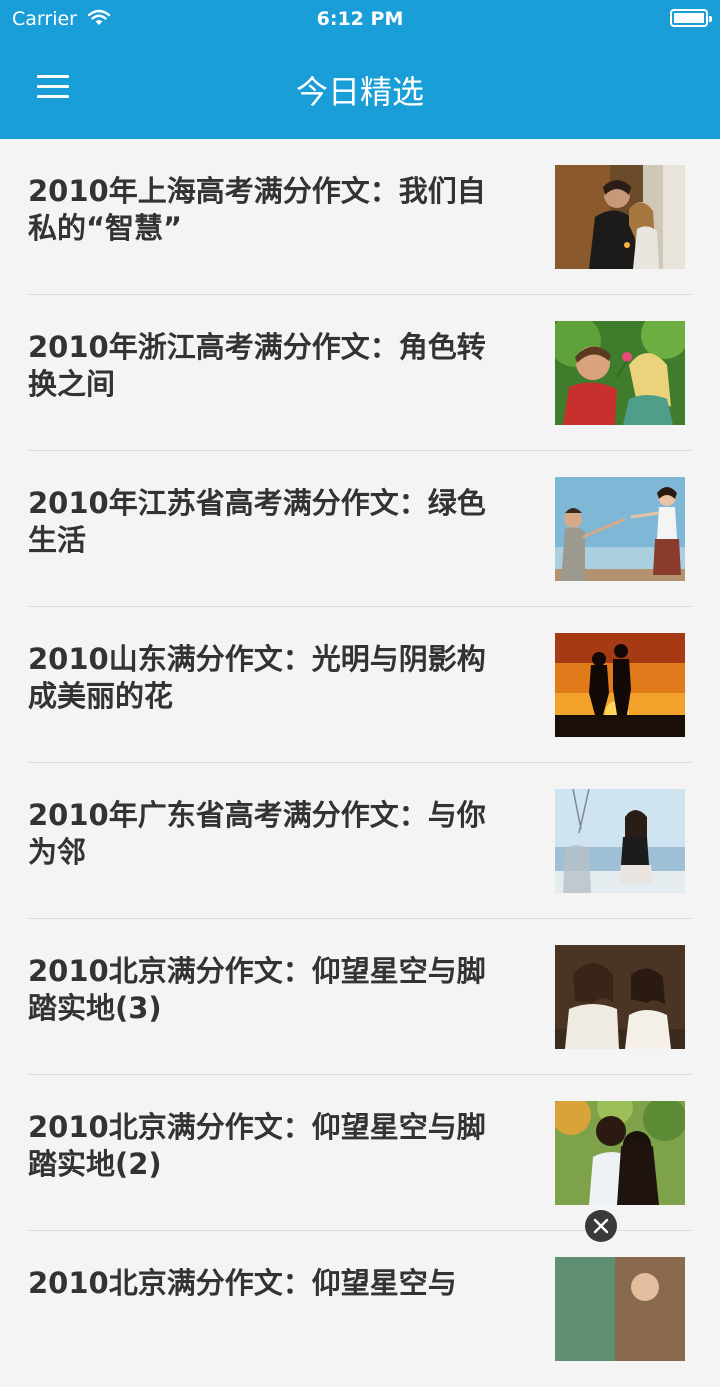 This screenshot has width=720, height=1387. What do you see at coordinates (257, 209) in the screenshot?
I see `article-title: 2010年上海高考满分作文：我们自私的“智慧”` at bounding box center [257, 209].